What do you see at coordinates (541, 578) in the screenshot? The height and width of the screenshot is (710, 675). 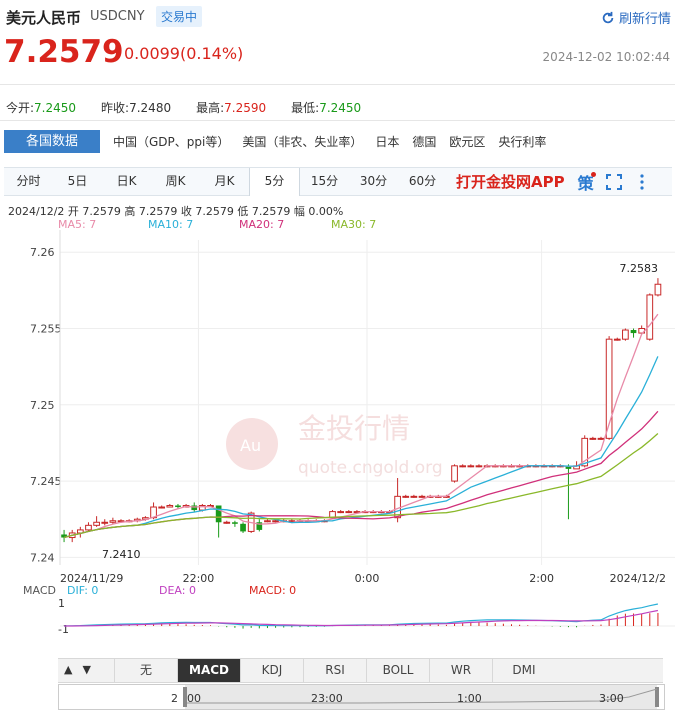 I see `x-tick-label: 2:00` at bounding box center [541, 578].